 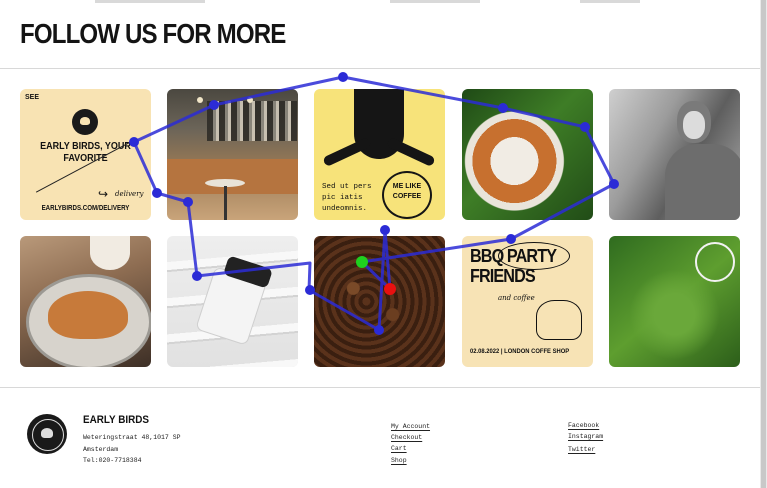 I want to click on footer-address-line1: Weteringstraat 48,1017 SP, so click(x=132, y=437).